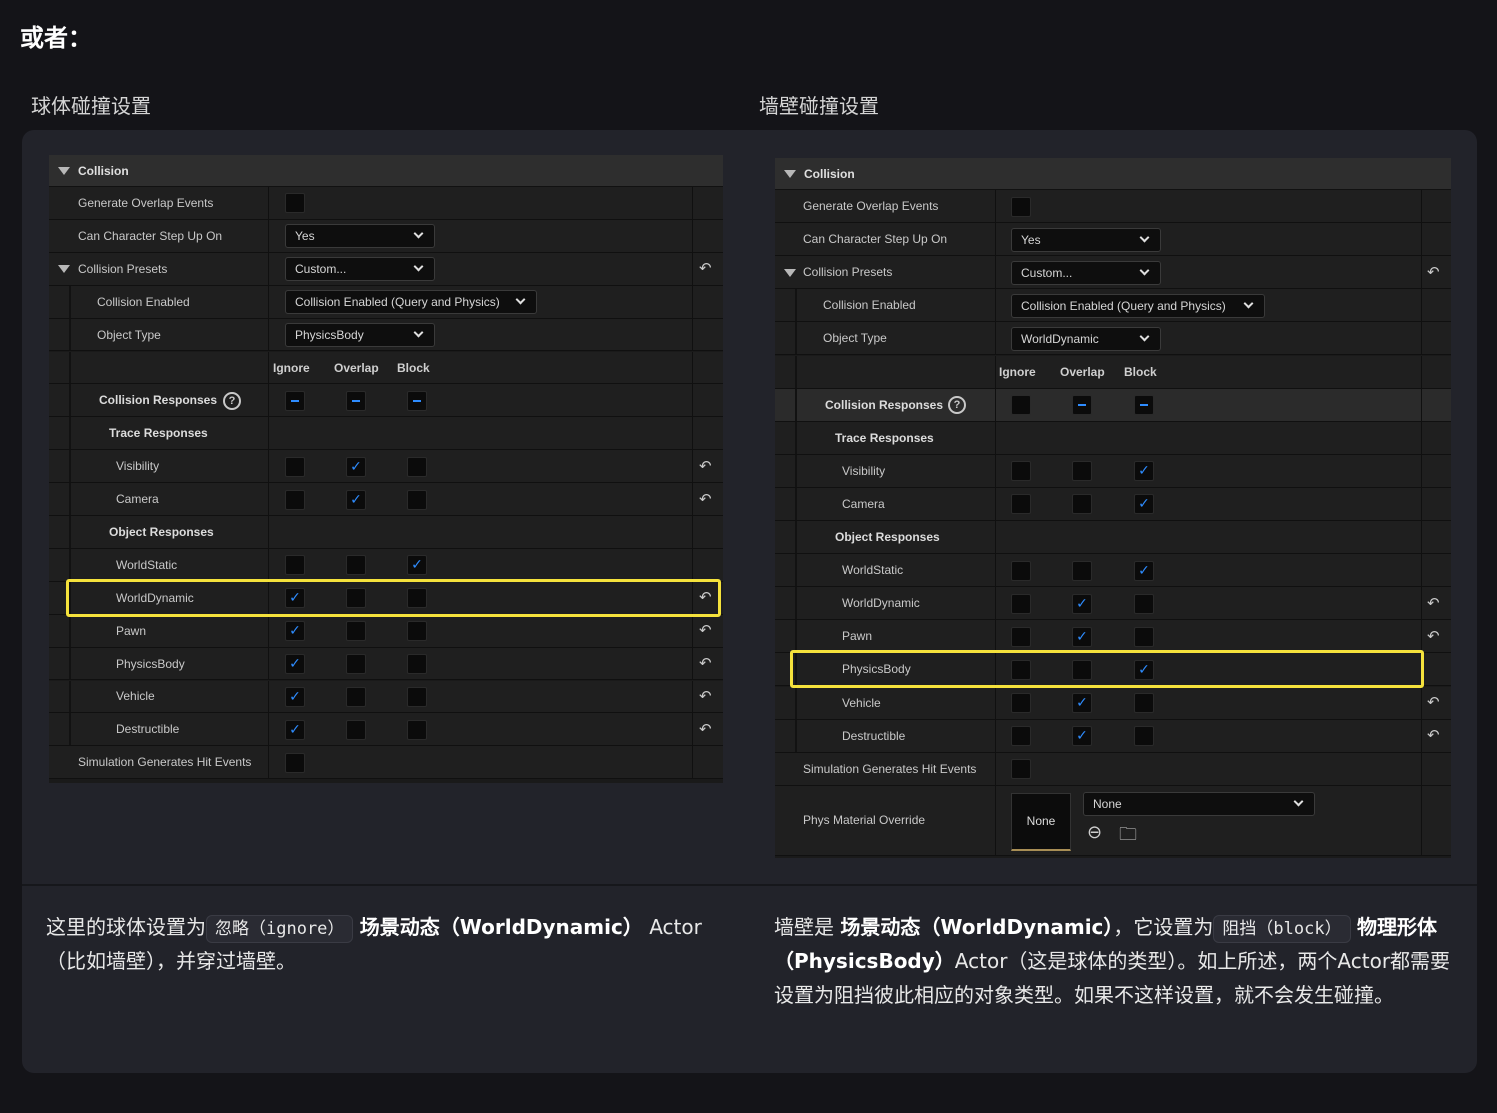 The height and width of the screenshot is (1113, 1497). I want to click on arrow-left-circle-icon: ⊖, so click(1094, 832).